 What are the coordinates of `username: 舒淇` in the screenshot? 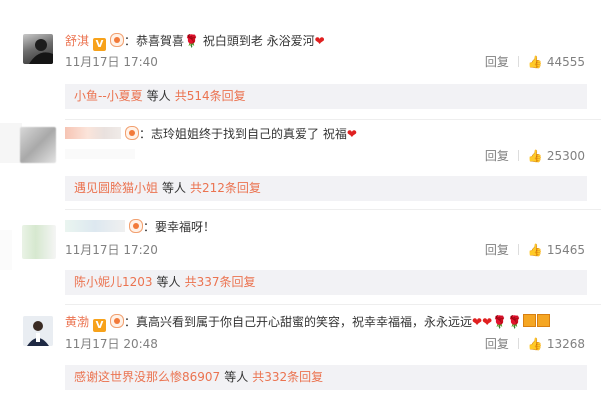 It's located at (77, 41).